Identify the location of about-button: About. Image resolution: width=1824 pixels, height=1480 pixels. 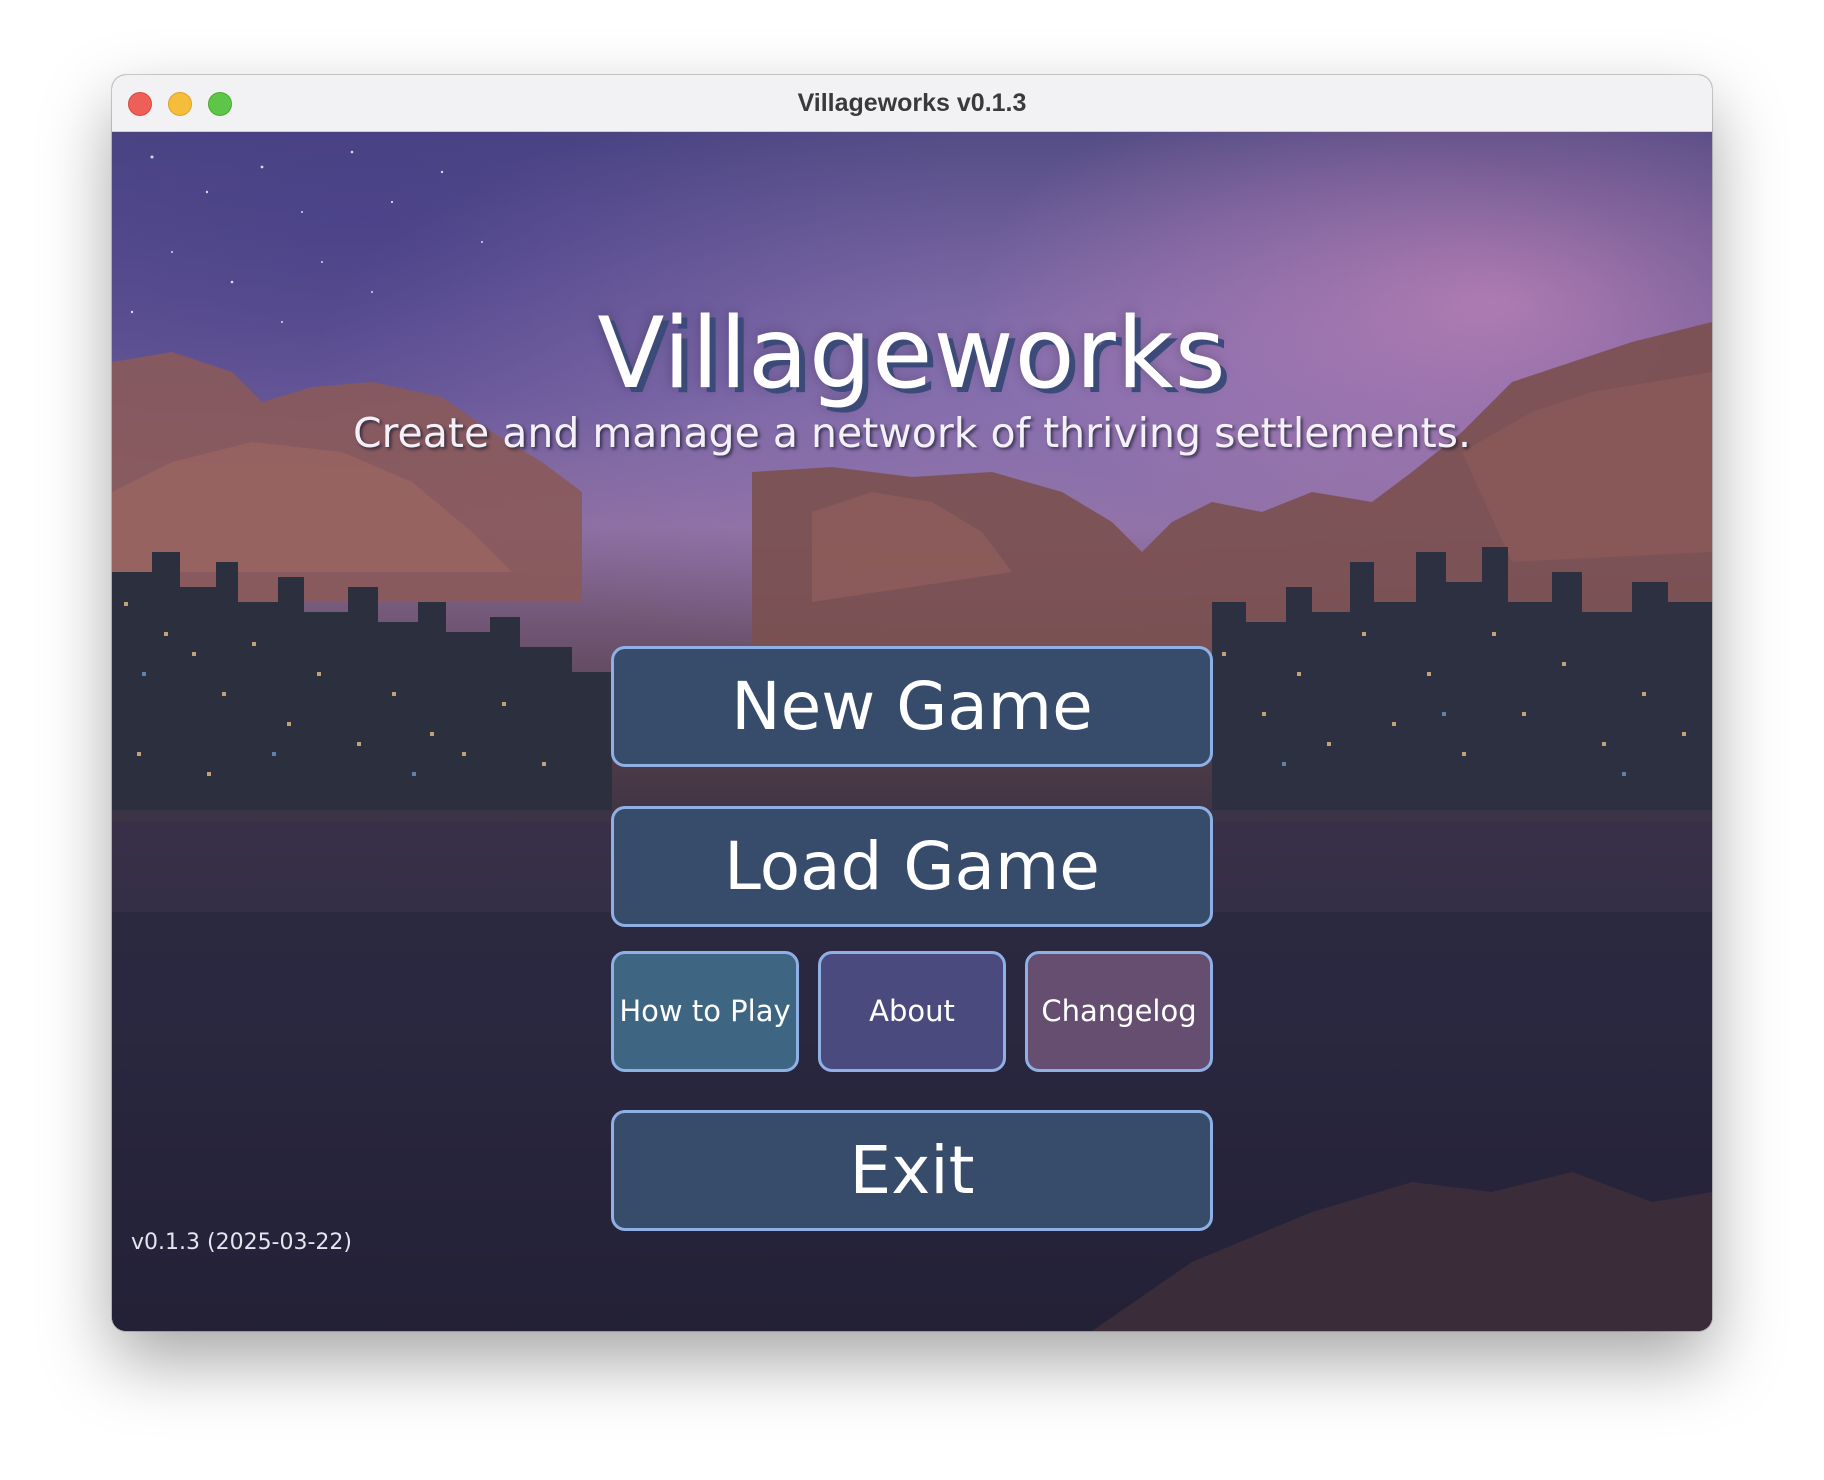
(912, 1011).